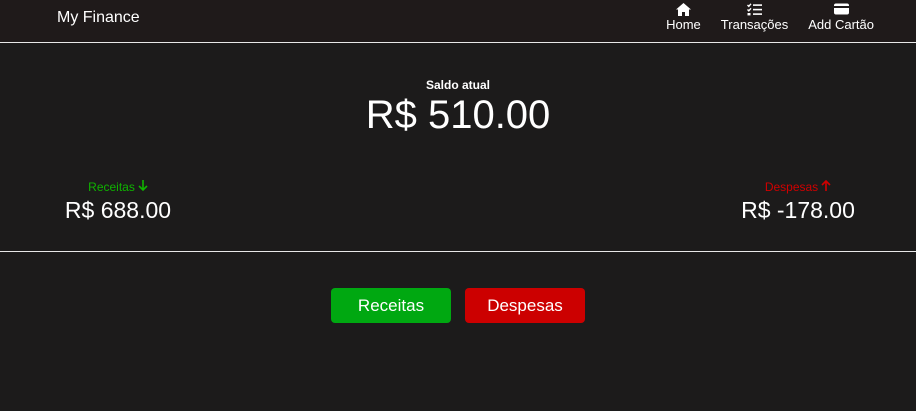  What do you see at coordinates (525, 305) in the screenshot?
I see `expense-button: Despesas` at bounding box center [525, 305].